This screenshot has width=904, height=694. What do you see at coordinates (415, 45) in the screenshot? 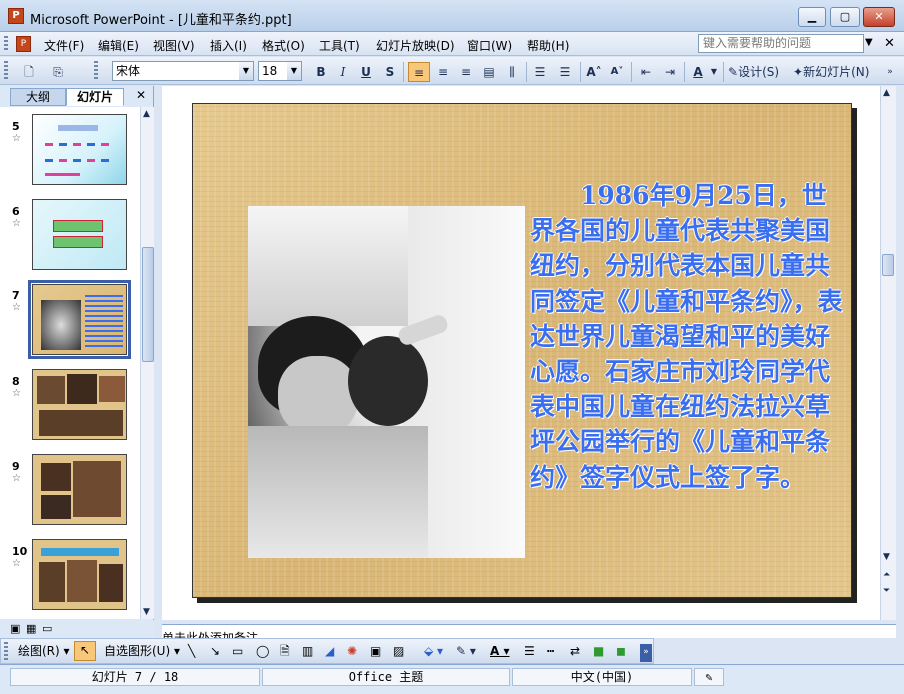
I see `menu-slideshow: 幻灯片放映(D)` at bounding box center [415, 45].